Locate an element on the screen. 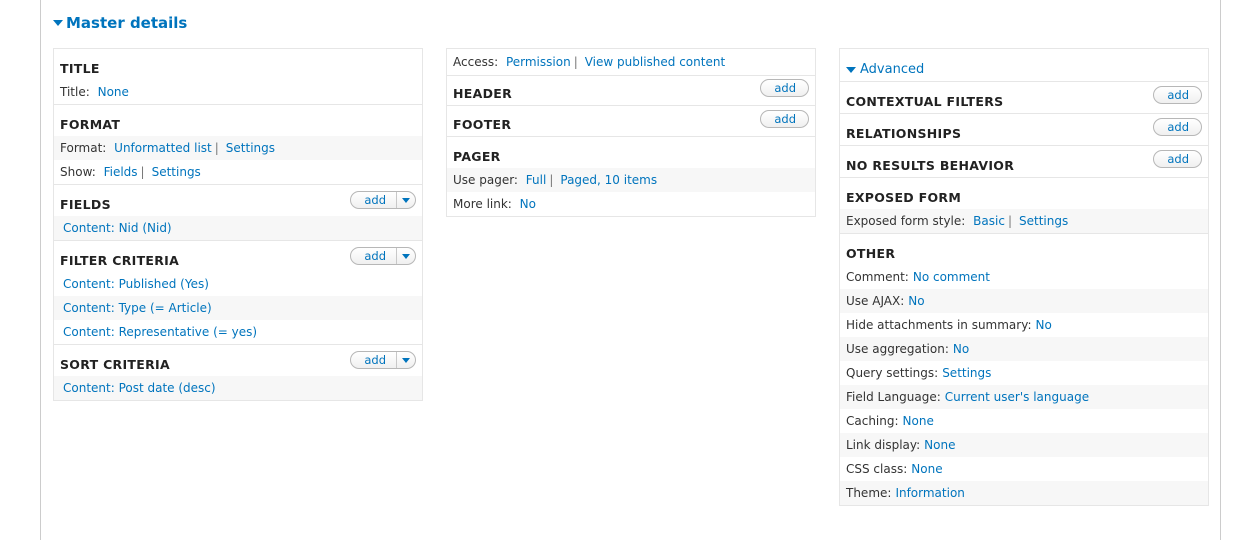 The height and width of the screenshot is (540, 1251). field-link: Content: Nid (Nid) is located at coordinates (117, 228).